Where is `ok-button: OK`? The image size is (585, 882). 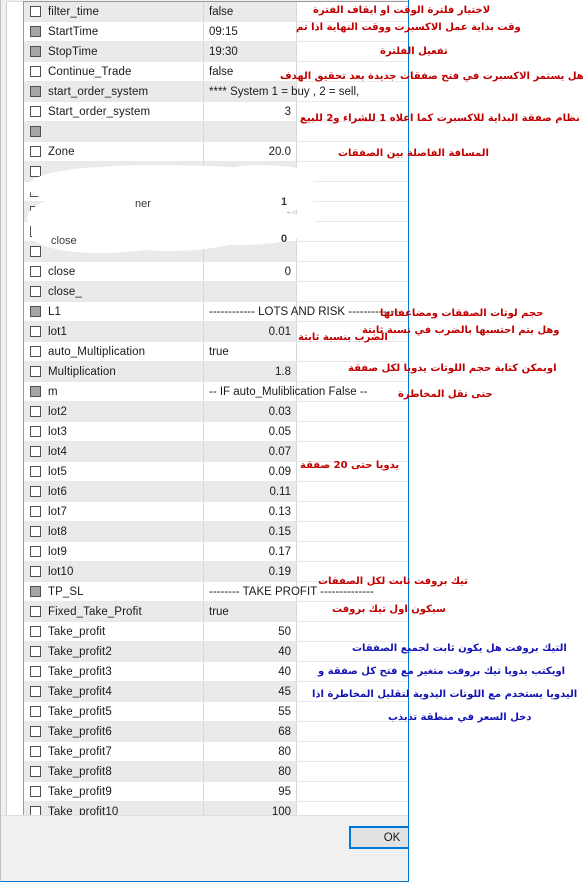 ok-button: OK is located at coordinates (378, 837).